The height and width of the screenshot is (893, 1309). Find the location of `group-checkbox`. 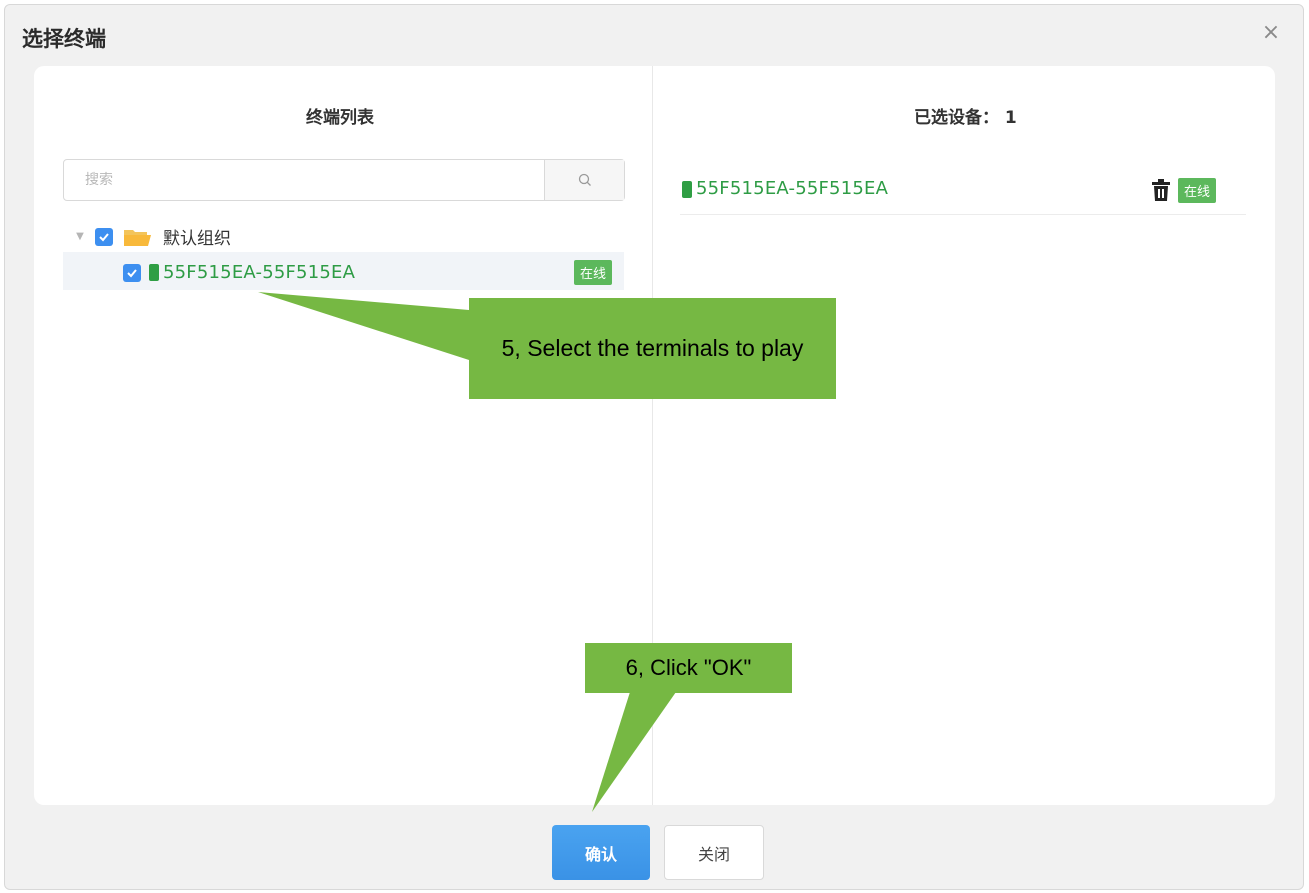

group-checkbox is located at coordinates (104, 236).